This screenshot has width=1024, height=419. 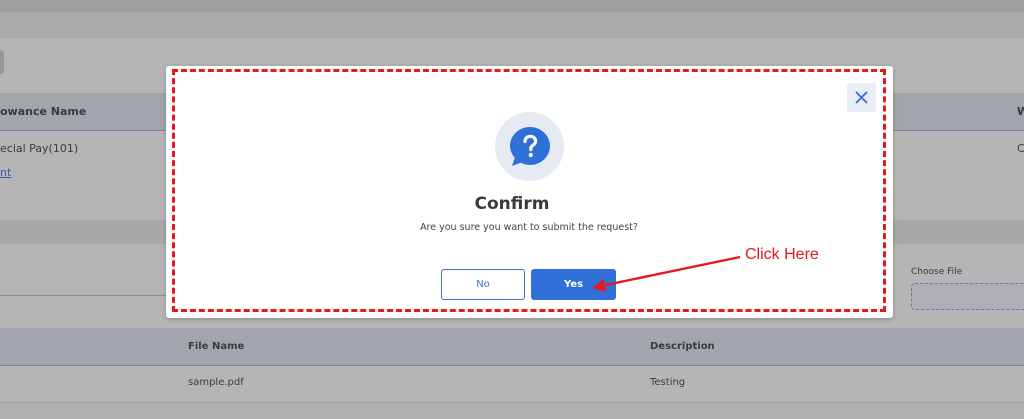 I want to click on question-chat-icon, so click(x=529, y=146).